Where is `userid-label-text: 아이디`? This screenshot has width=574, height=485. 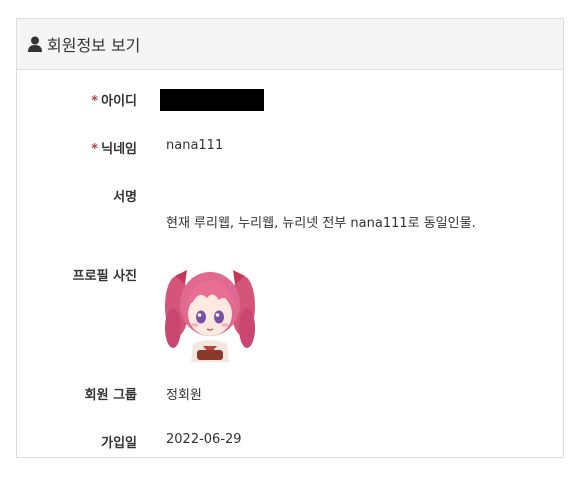
userid-label-text: 아이디 is located at coordinates (119, 101).